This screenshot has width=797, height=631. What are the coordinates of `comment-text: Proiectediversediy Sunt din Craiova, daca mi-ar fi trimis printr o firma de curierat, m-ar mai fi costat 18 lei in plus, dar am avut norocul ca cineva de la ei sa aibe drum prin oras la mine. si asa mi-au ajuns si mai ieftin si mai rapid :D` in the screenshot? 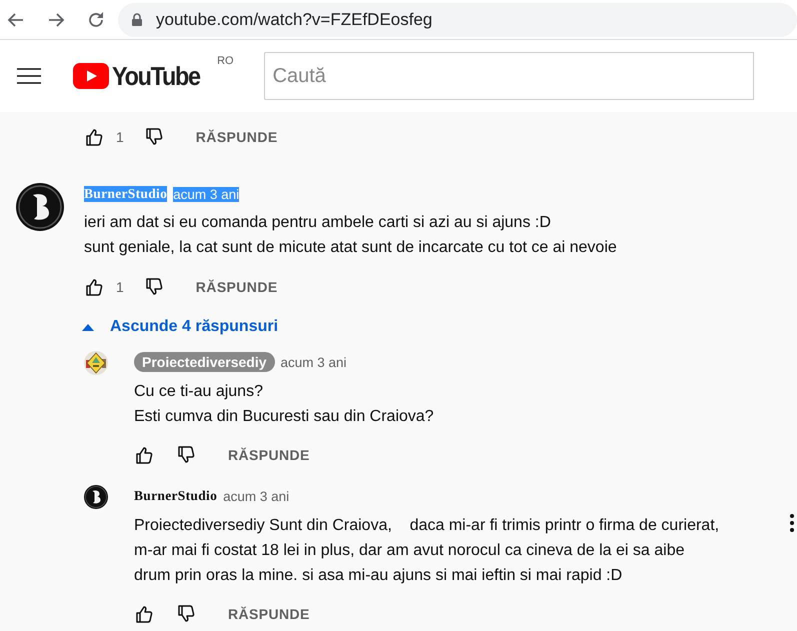 It's located at (427, 551).